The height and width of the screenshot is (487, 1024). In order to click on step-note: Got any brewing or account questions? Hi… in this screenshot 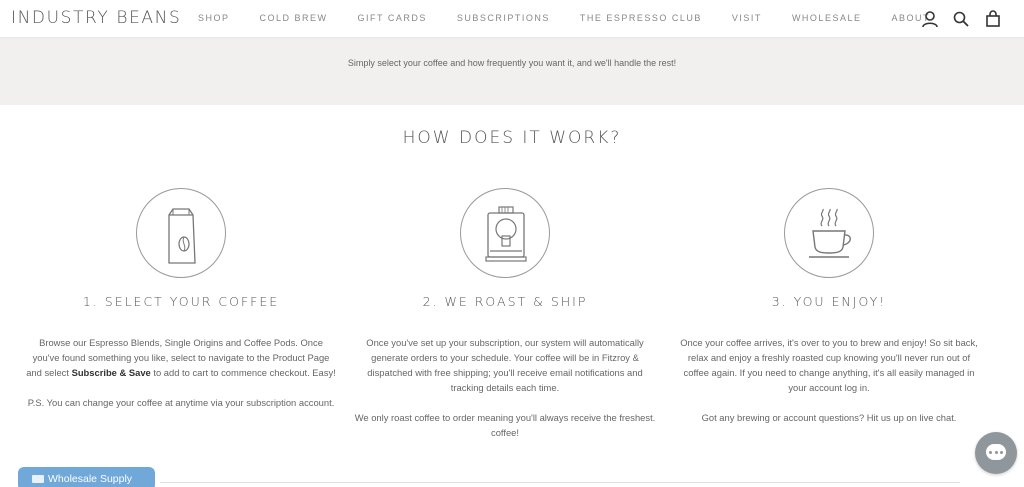, I will do `click(829, 417)`.